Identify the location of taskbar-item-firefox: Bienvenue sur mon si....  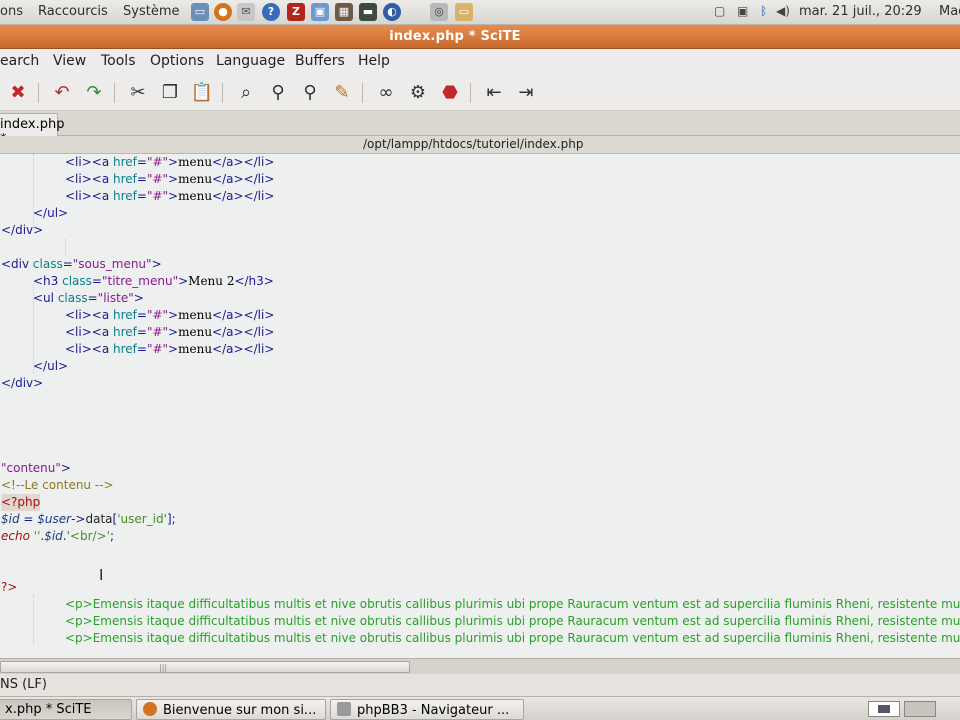
(231, 709).